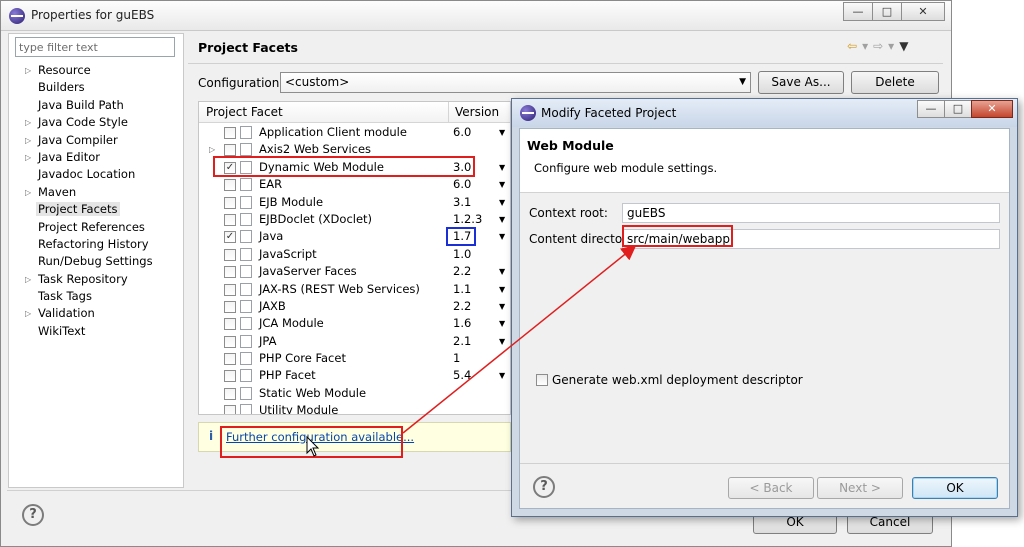 Image resolution: width=1024 pixels, height=547 pixels. I want to click on minimize-button: —, so click(858, 11).